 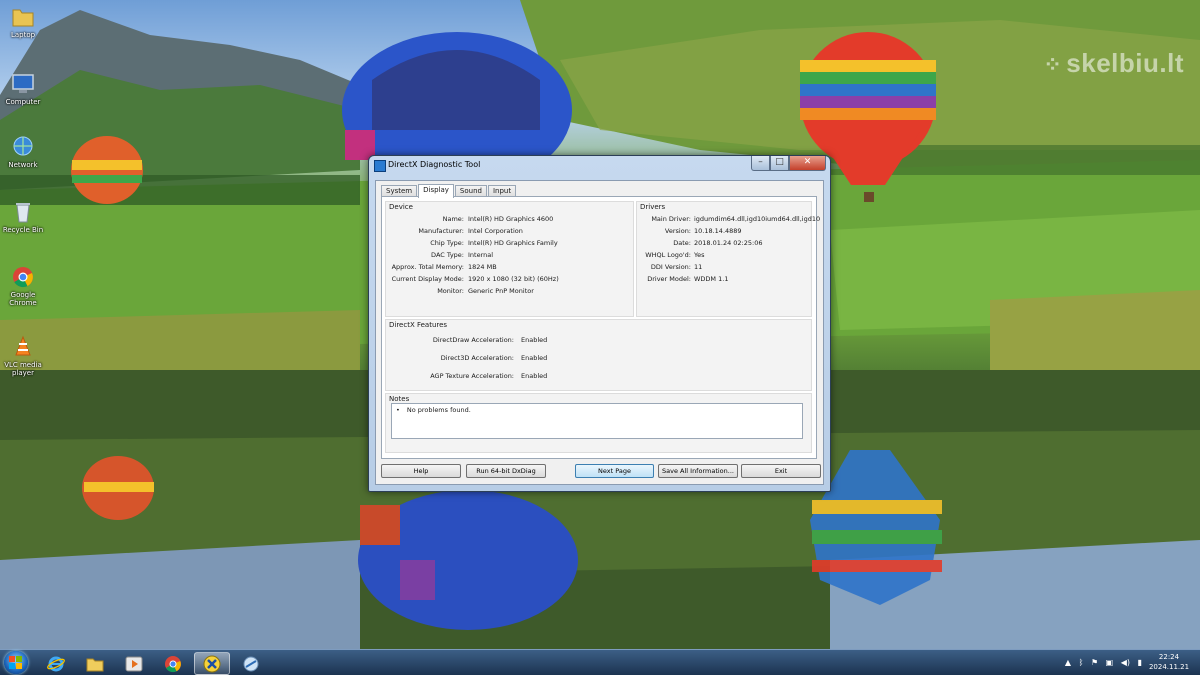 What do you see at coordinates (421, 471) in the screenshot?
I see `help-button: Help` at bounding box center [421, 471].